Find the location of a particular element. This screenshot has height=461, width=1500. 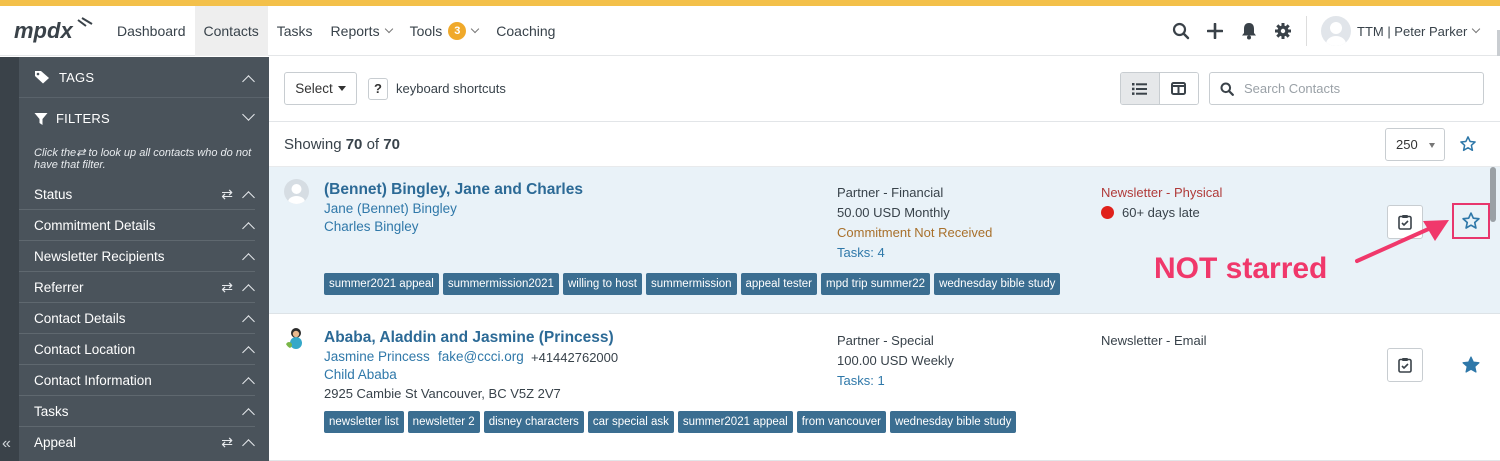

nav-dashboard: Dashboard is located at coordinates (151, 31).